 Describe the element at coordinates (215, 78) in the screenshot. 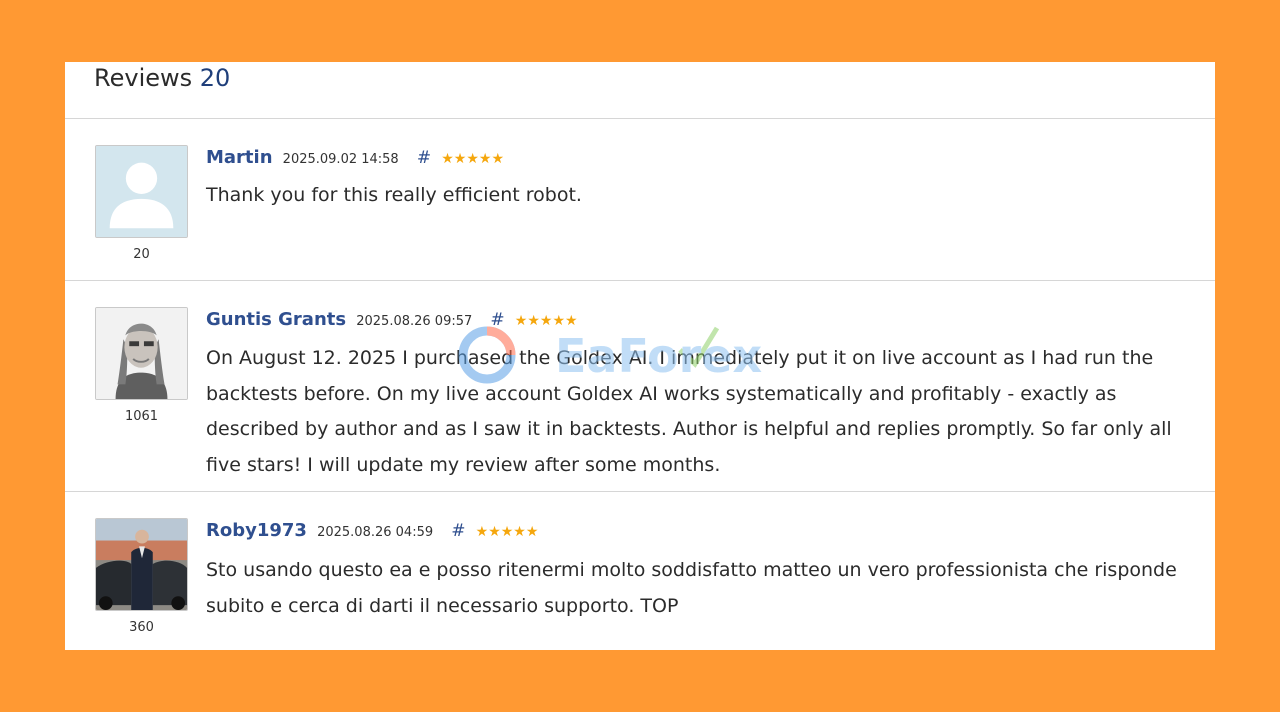

I see `reviews-count: 20` at that location.